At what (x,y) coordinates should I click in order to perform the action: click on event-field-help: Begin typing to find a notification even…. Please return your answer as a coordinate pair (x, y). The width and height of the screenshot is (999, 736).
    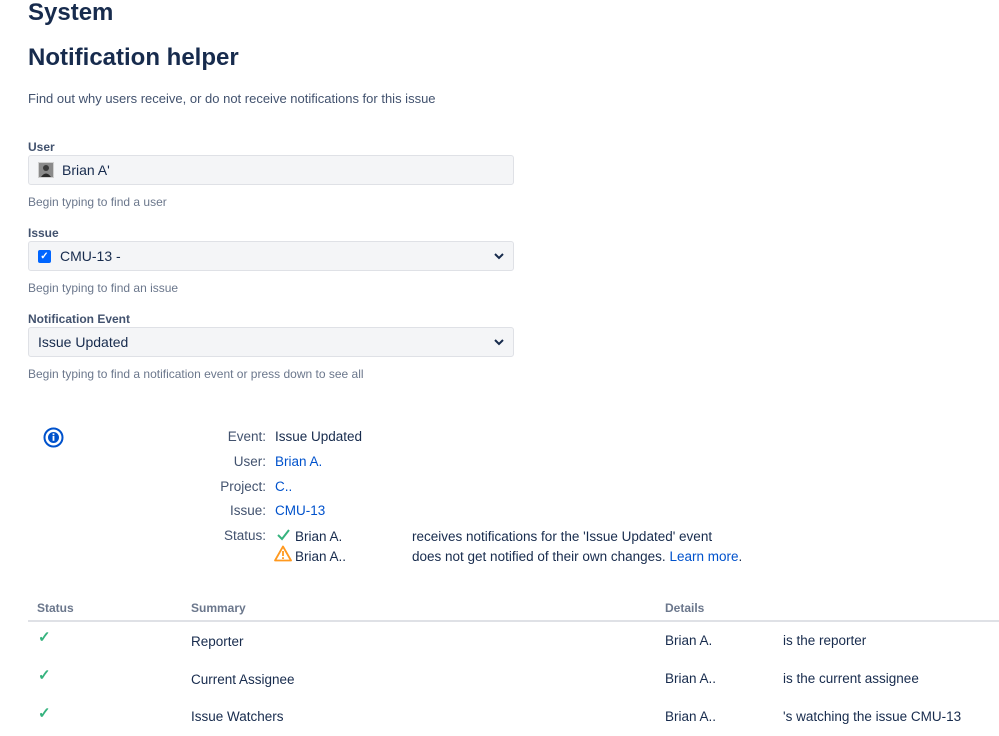
    Looking at the image, I should click on (196, 374).